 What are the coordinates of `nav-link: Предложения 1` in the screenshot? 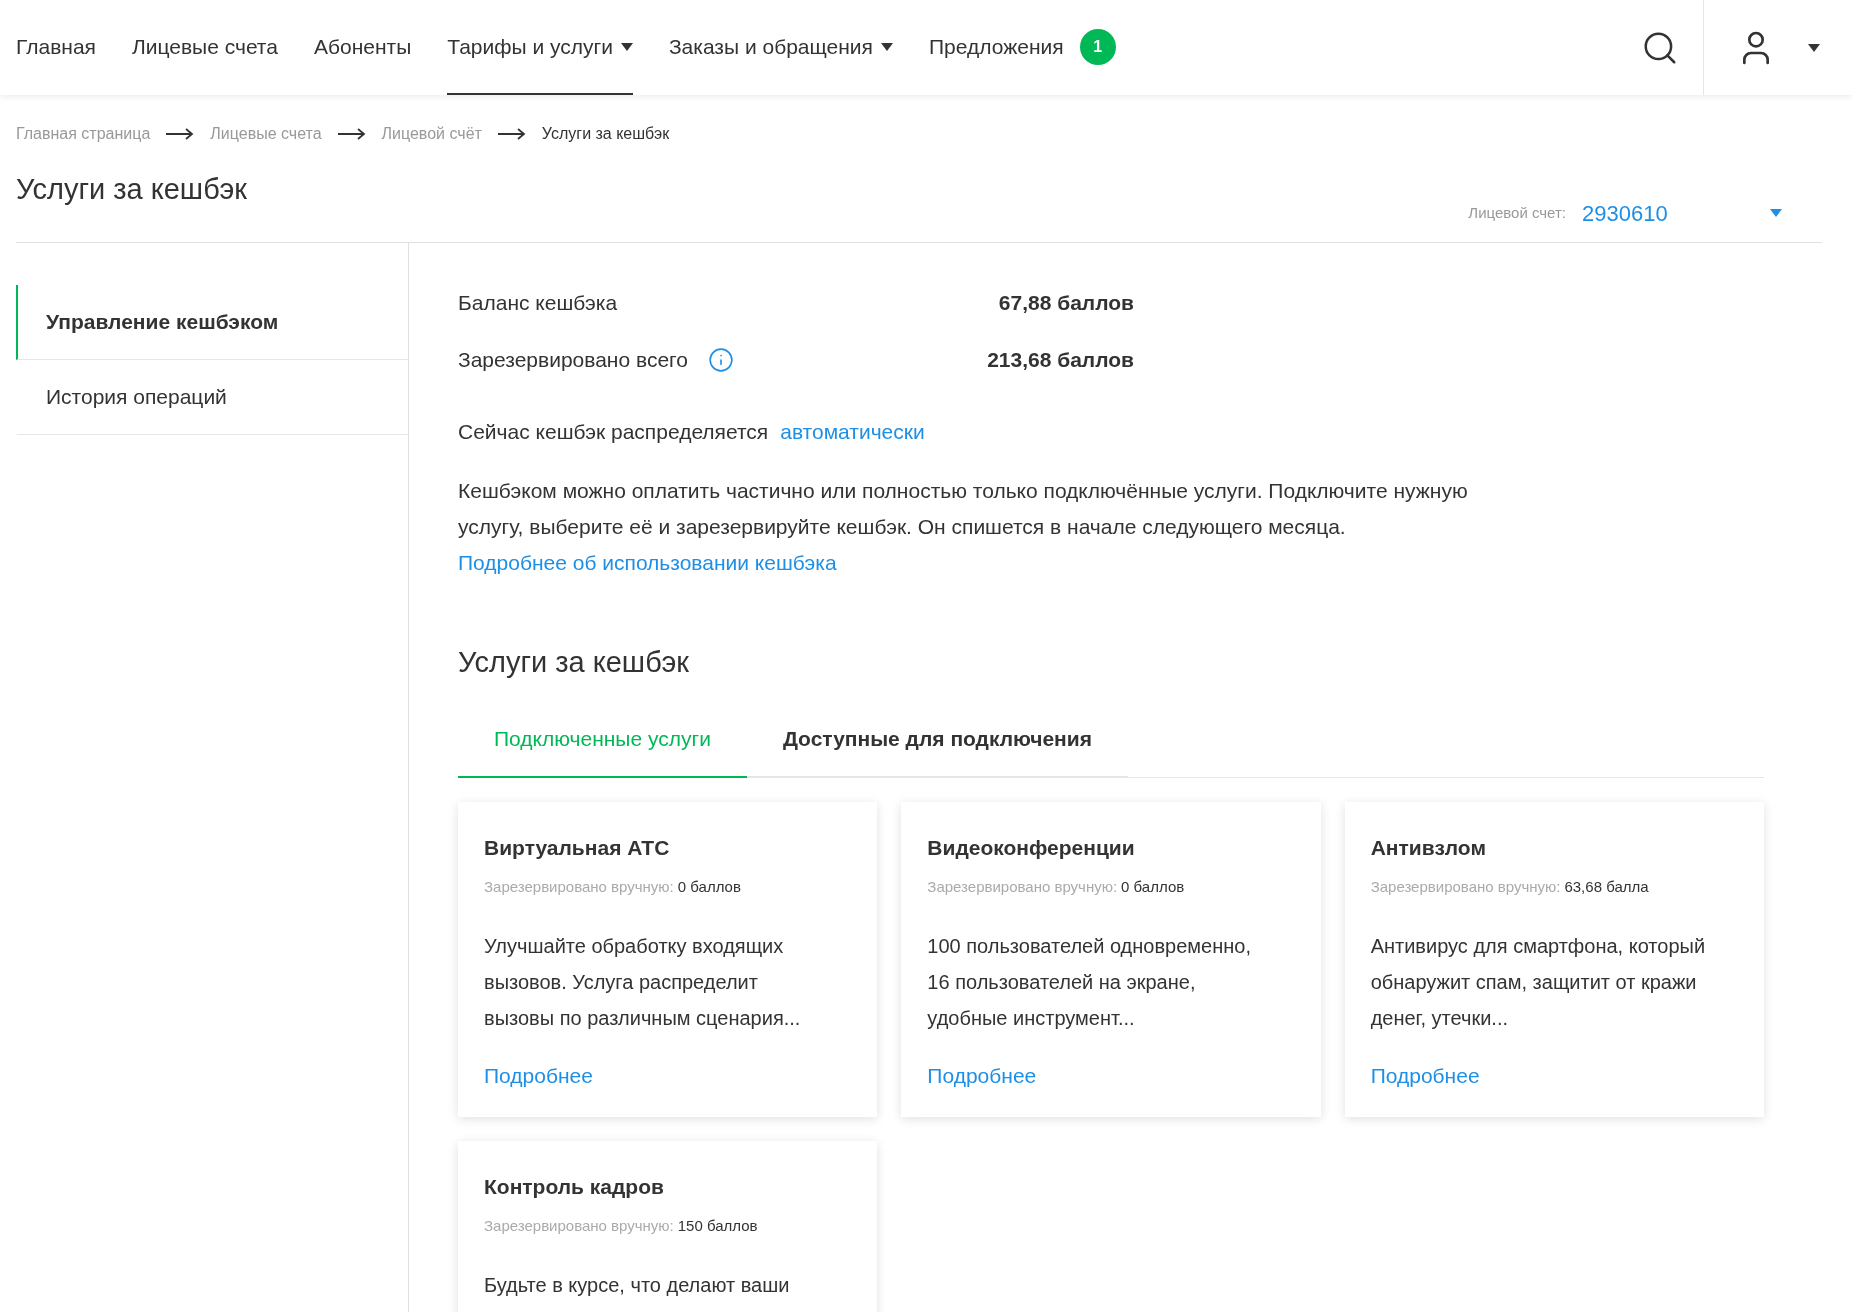 It's located at (1022, 47).